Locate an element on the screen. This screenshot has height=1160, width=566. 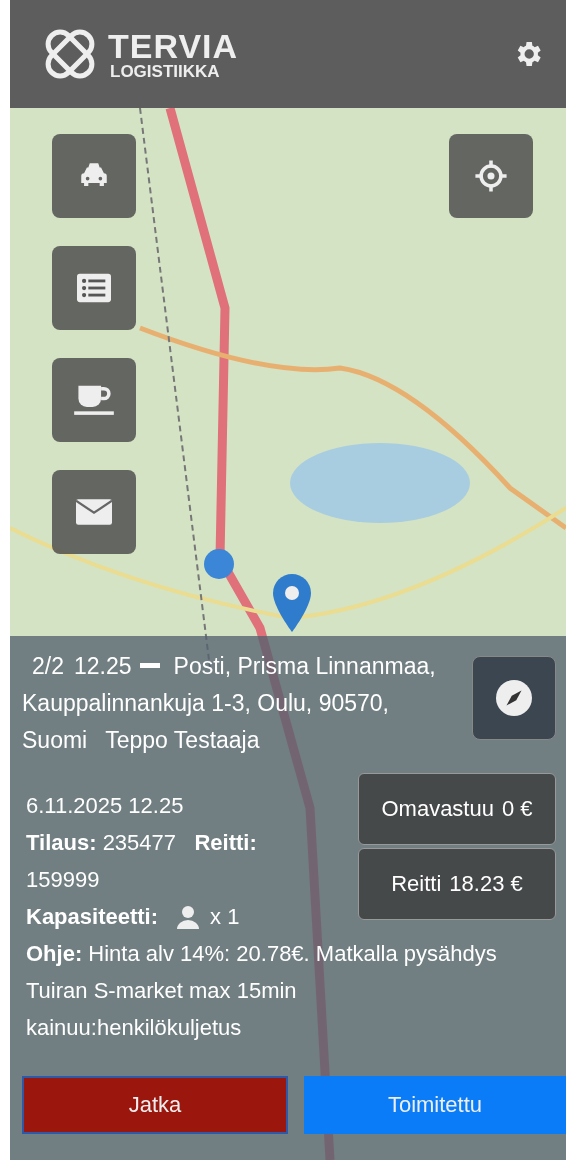
fee-label: Omavastuu is located at coordinates (437, 809).